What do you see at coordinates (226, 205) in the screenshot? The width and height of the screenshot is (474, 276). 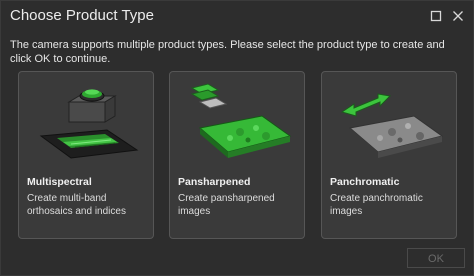 I see `card-description: Create pansharpened images` at bounding box center [226, 205].